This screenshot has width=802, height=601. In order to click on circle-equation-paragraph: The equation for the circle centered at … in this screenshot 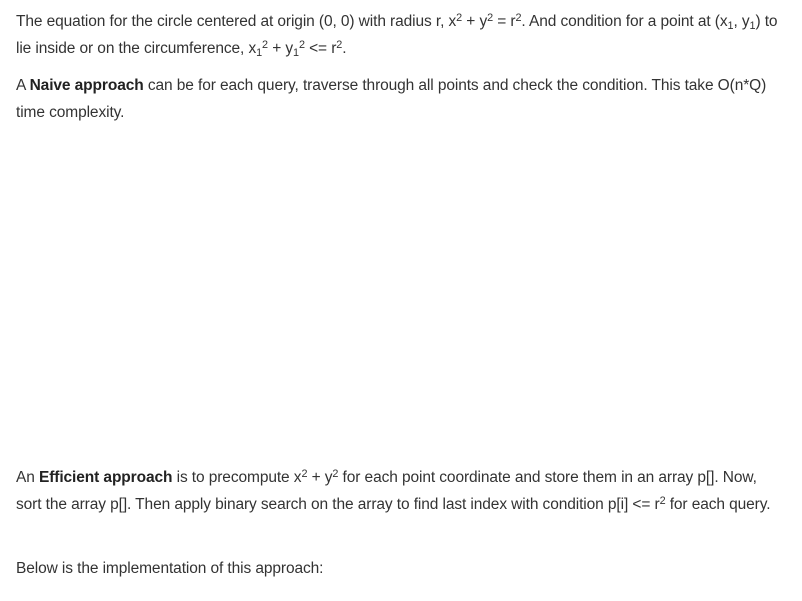, I will do `click(401, 35)`.